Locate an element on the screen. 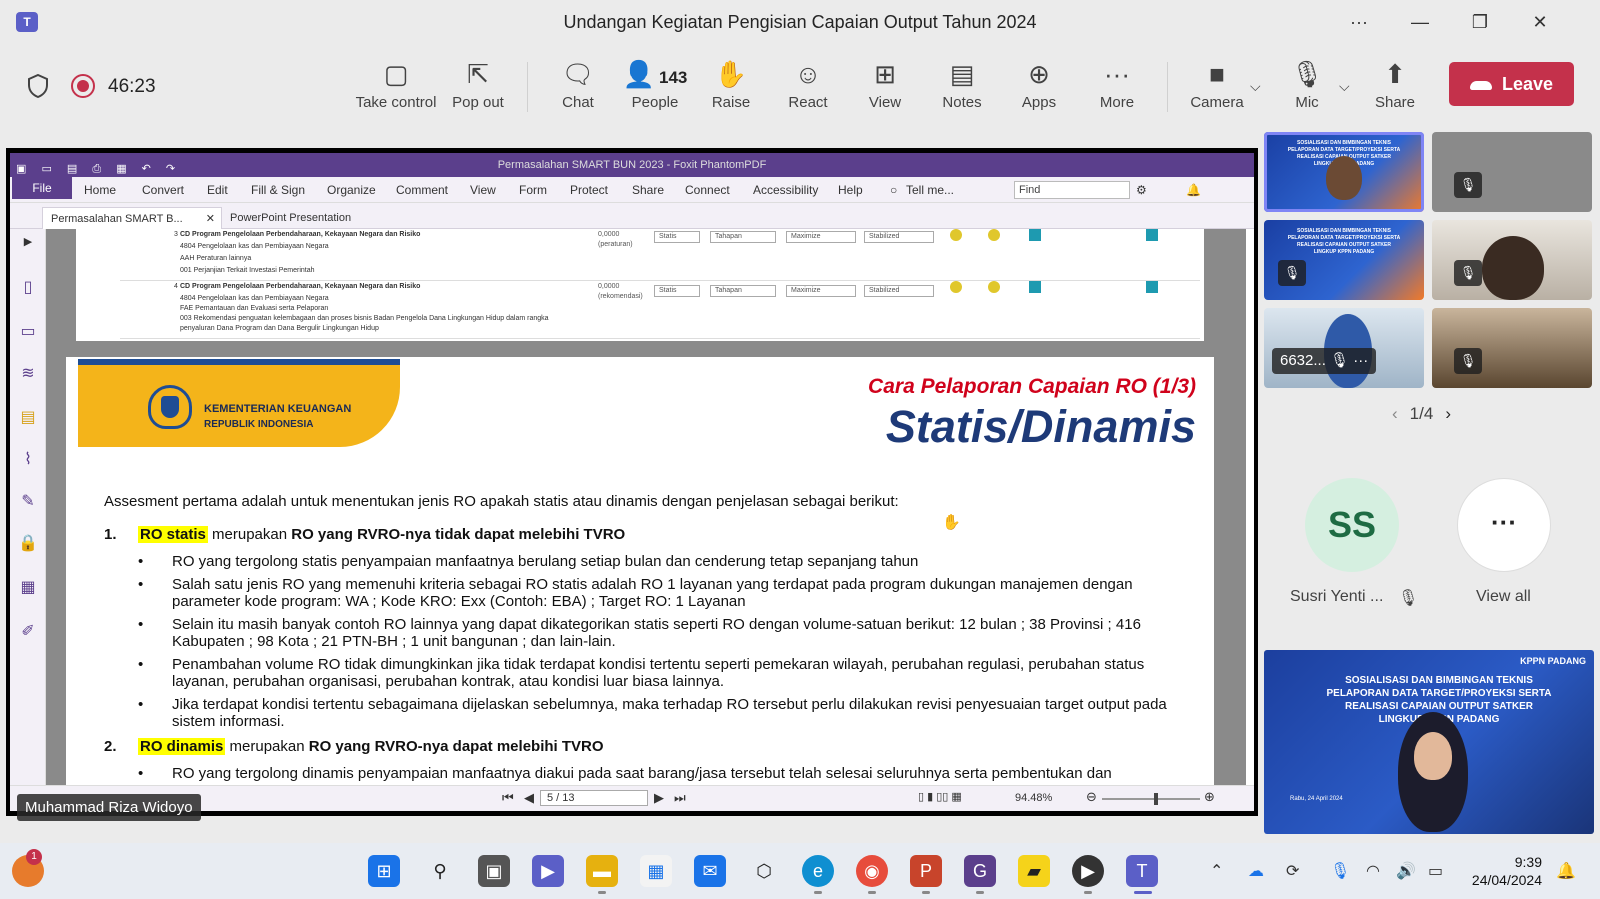  page-layout-icons: ▯ ▮ ▯▯ ▦ is located at coordinates (940, 796).